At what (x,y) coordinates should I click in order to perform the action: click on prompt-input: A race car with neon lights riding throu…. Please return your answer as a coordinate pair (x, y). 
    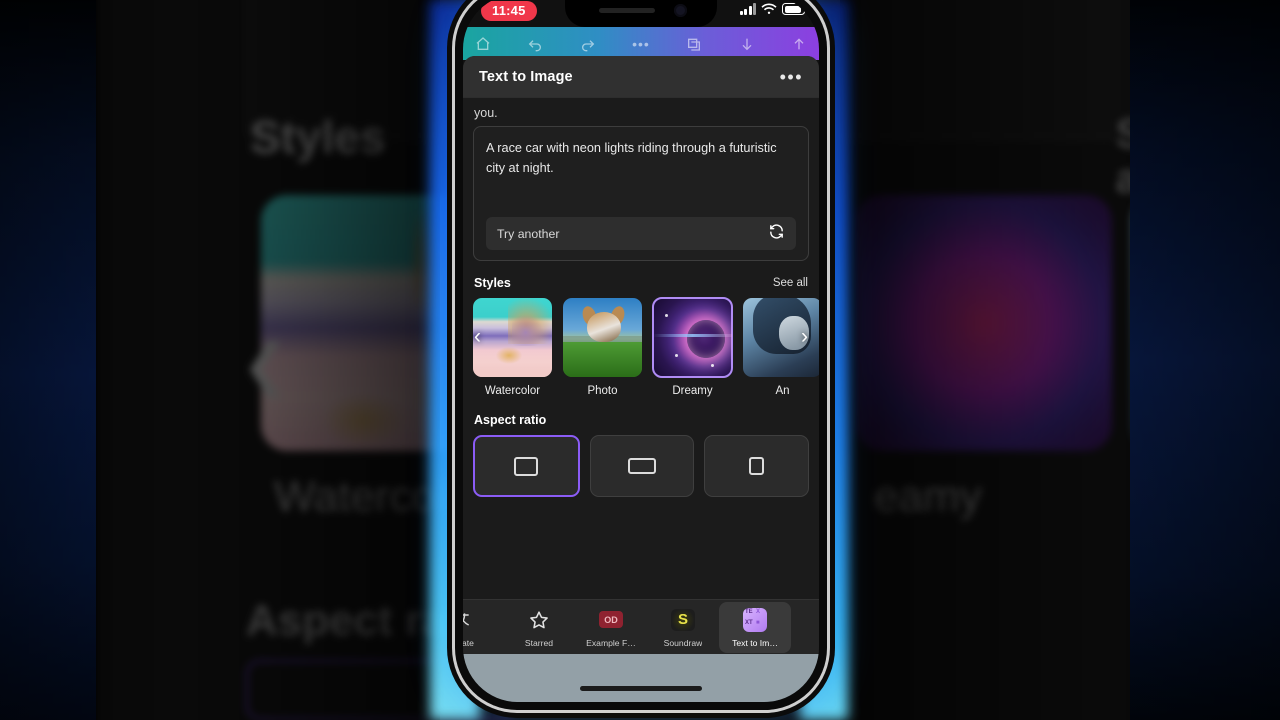
    Looking at the image, I should click on (641, 173).